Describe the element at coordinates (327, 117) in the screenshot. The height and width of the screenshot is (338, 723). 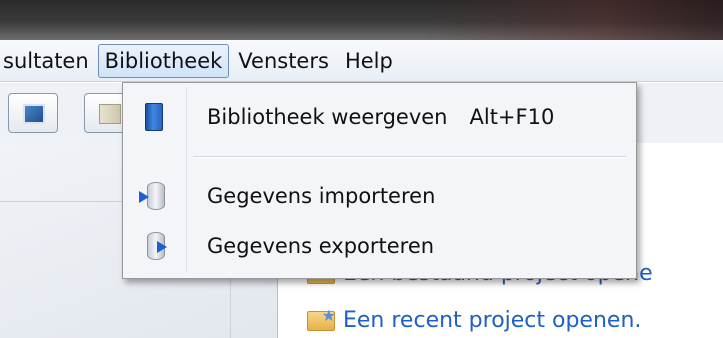
I see `menu-item-label: Bibliotheek weergeven` at that location.